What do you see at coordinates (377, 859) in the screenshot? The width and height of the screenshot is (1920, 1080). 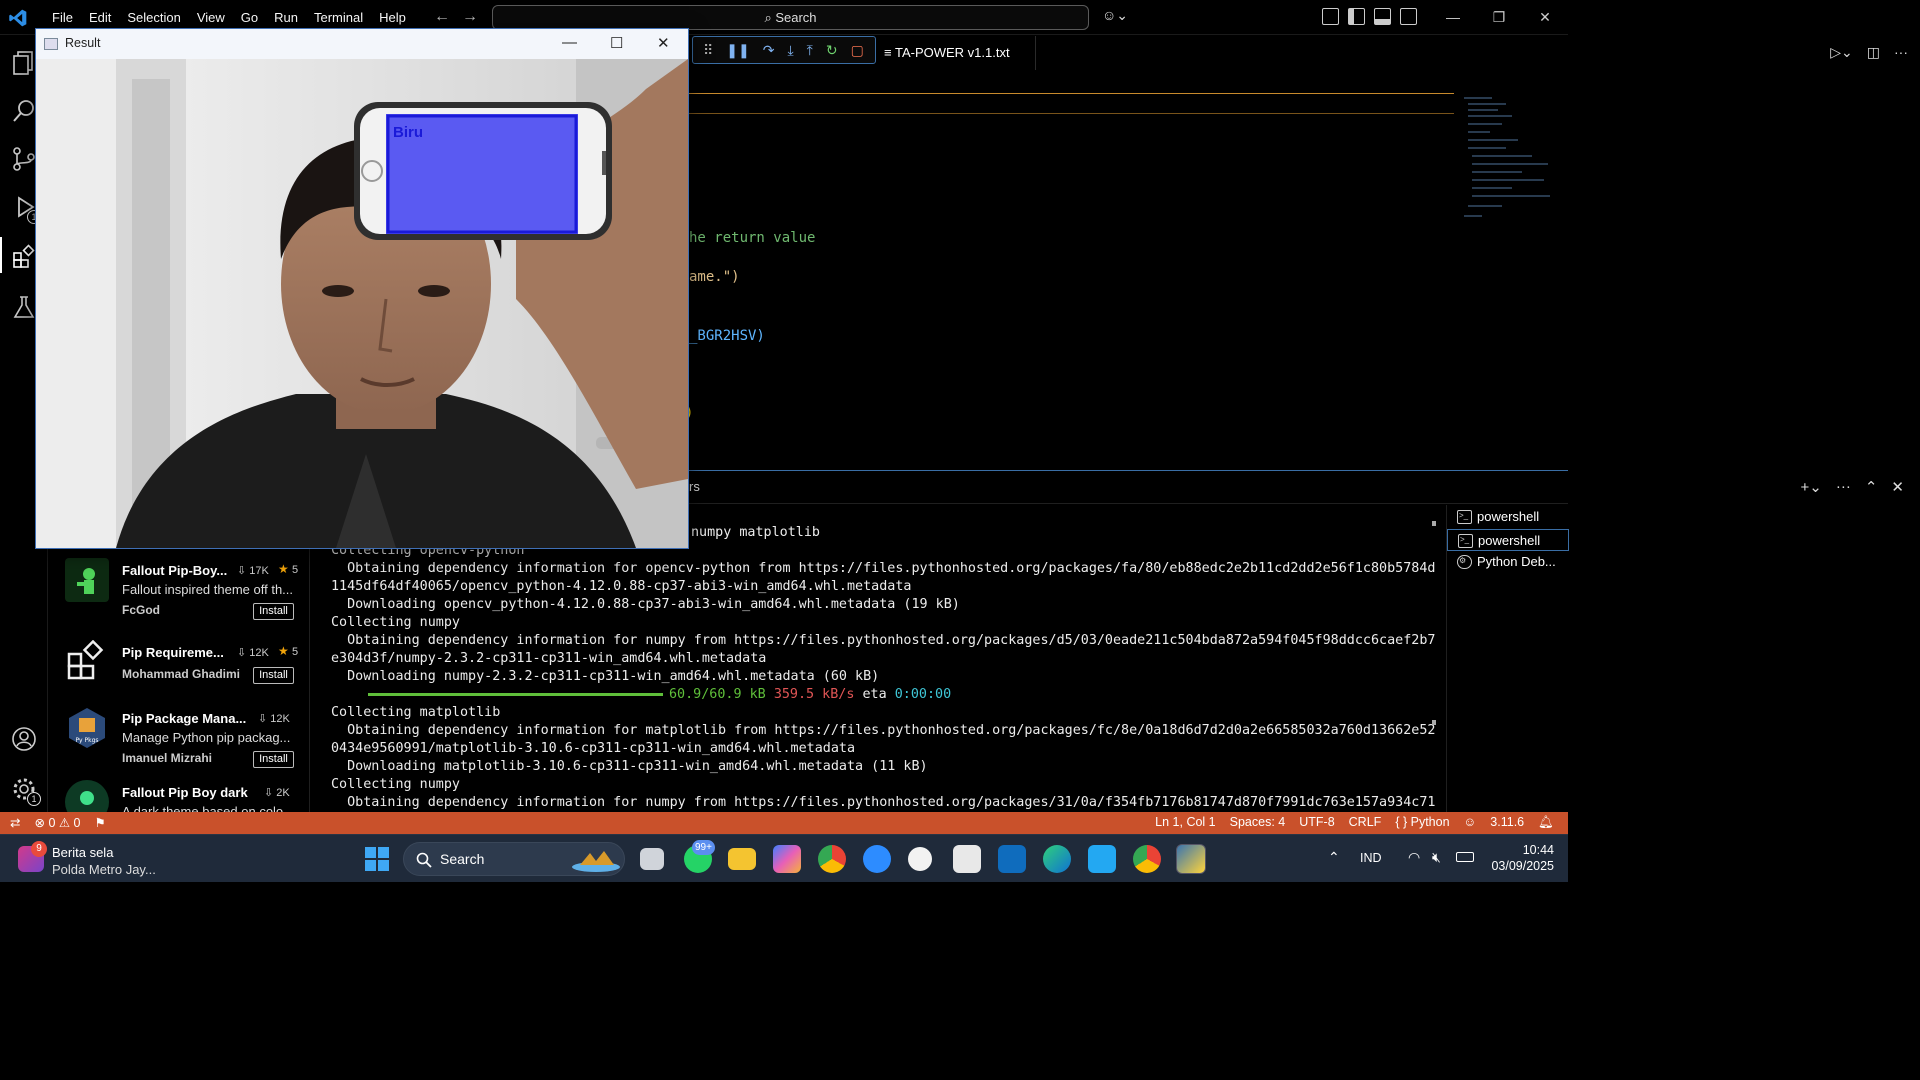 I see `windows-start-icon` at bounding box center [377, 859].